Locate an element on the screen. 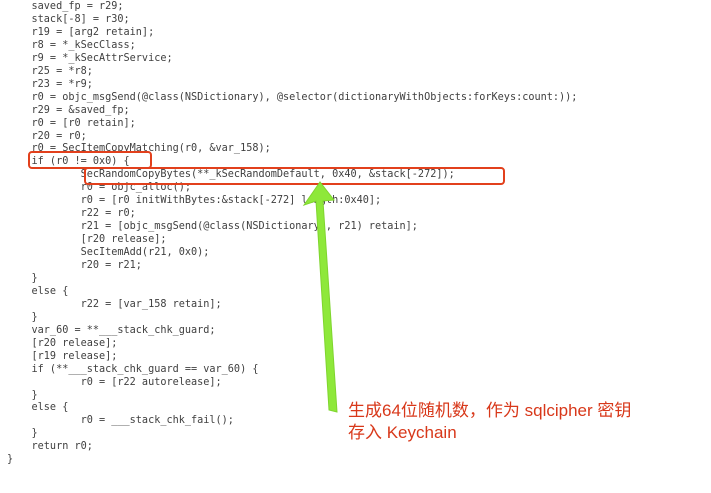  annotation-text: 生成64位随机数，作为 sqlcipher 密钥 存入 Keychain is located at coordinates (489, 422).